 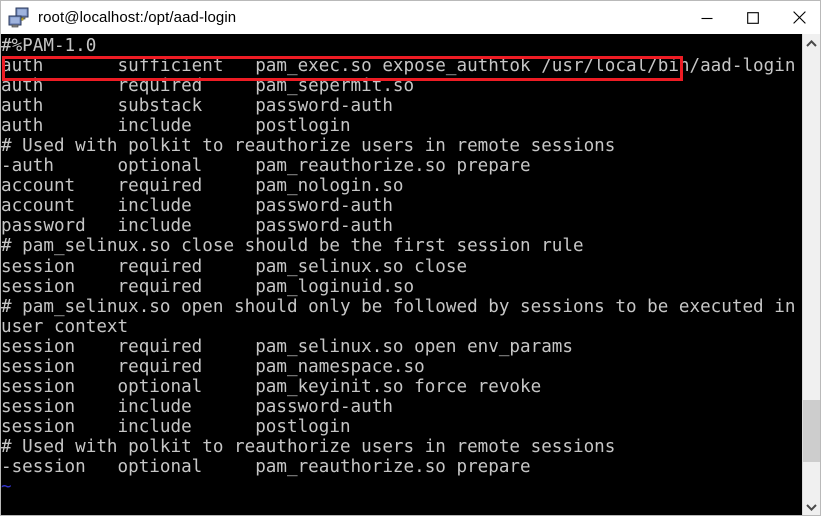 What do you see at coordinates (213, 366) in the screenshot?
I see `terminal-line: session required pam_namespace.so` at bounding box center [213, 366].